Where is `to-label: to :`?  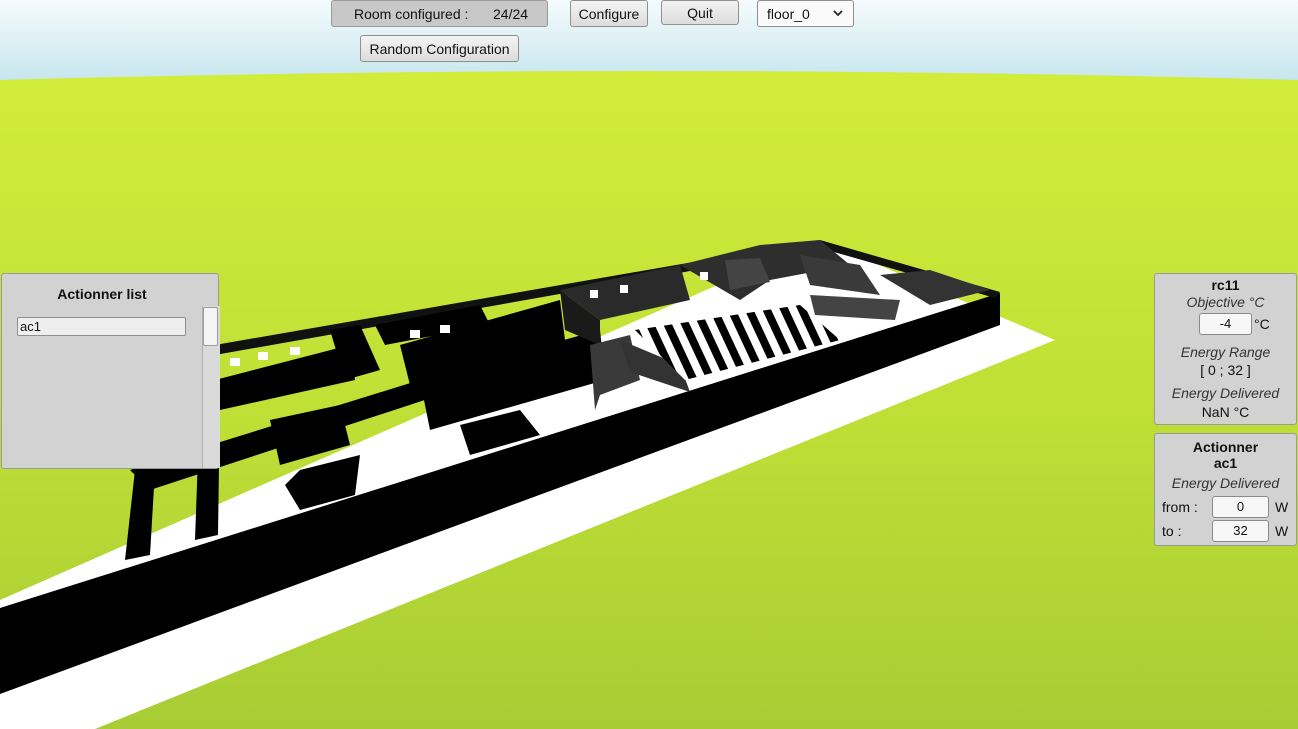
to-label: to : is located at coordinates (1172, 531).